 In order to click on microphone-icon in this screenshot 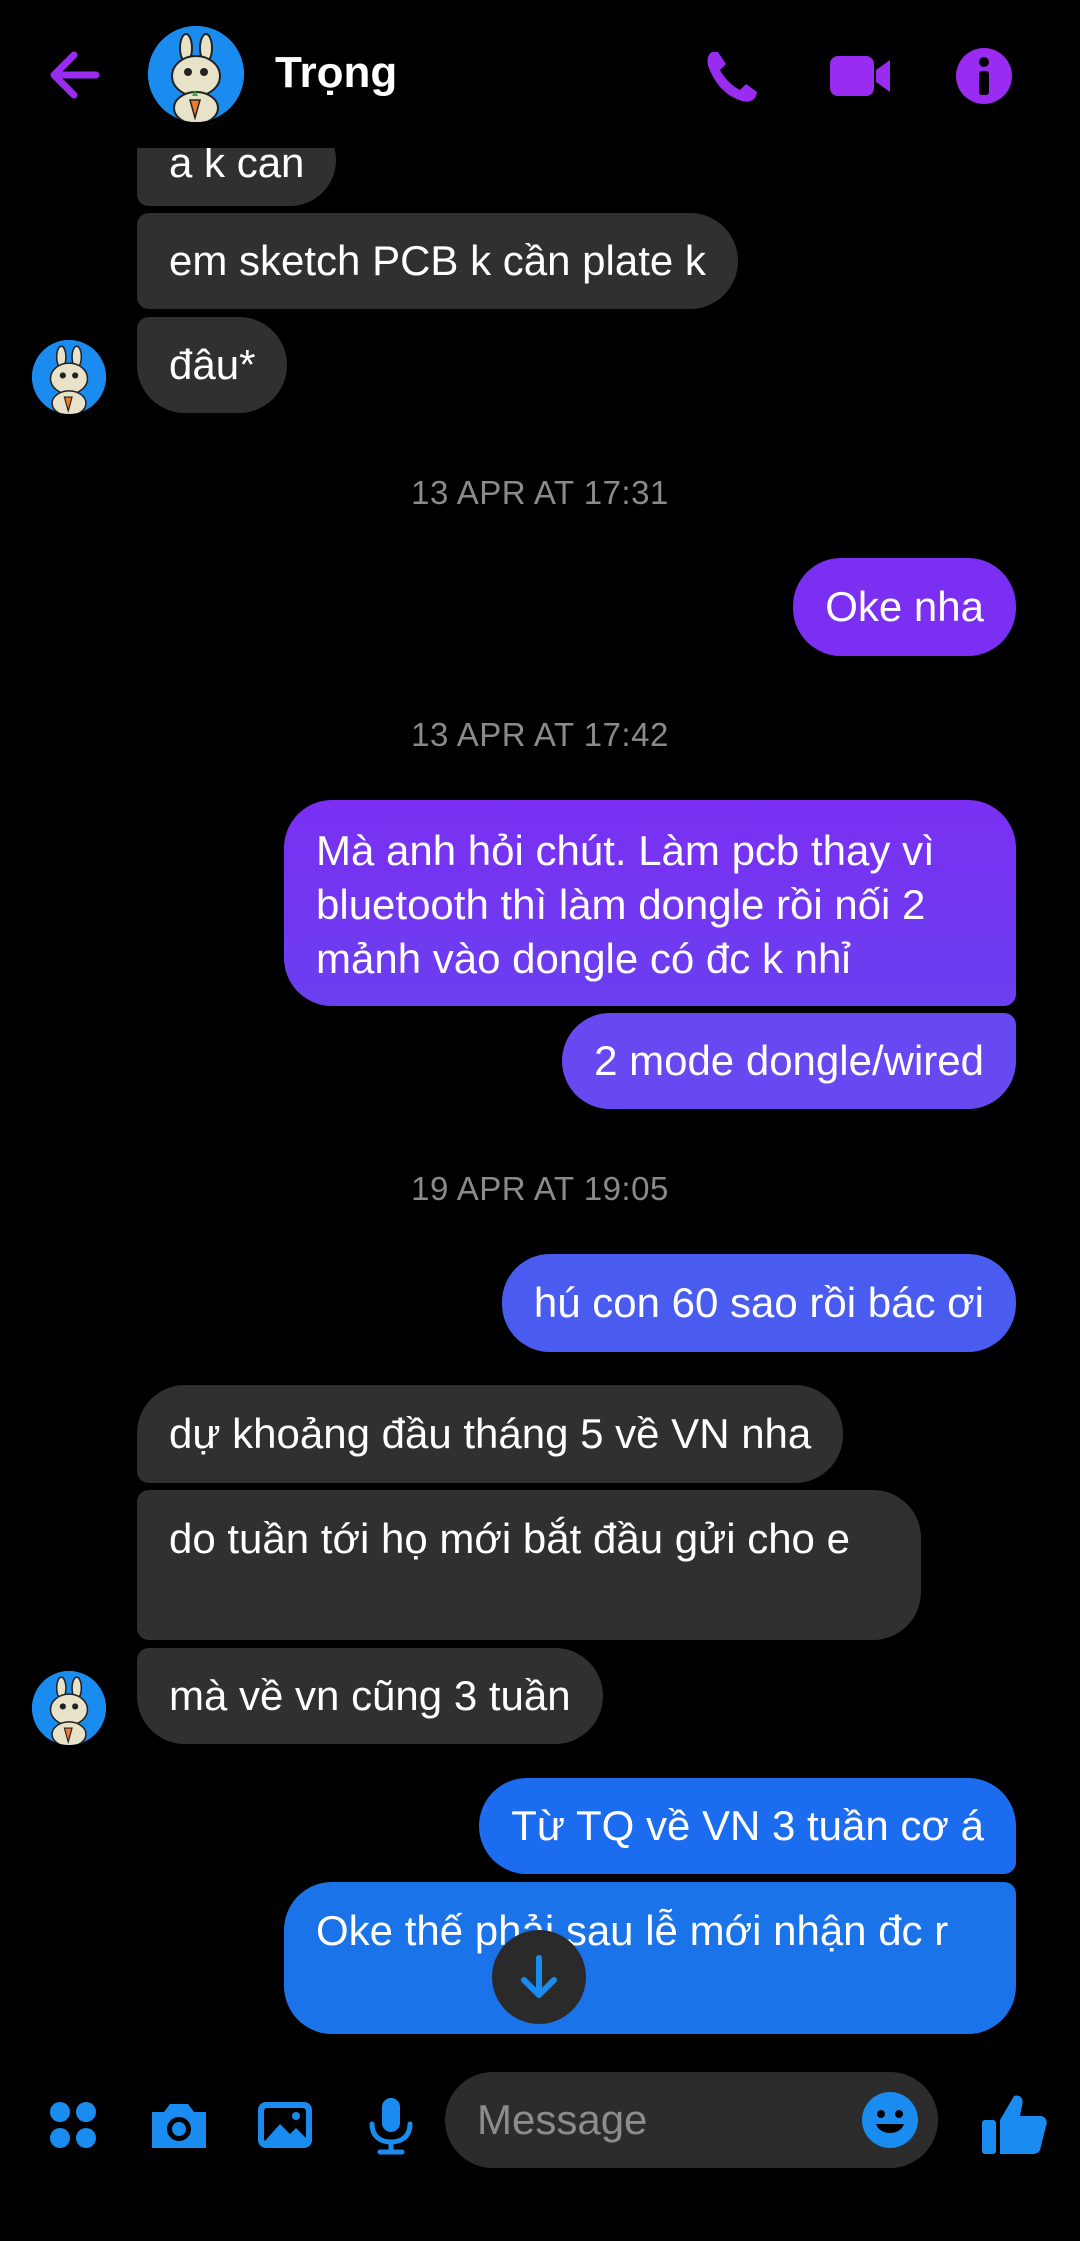, I will do `click(391, 2125)`.